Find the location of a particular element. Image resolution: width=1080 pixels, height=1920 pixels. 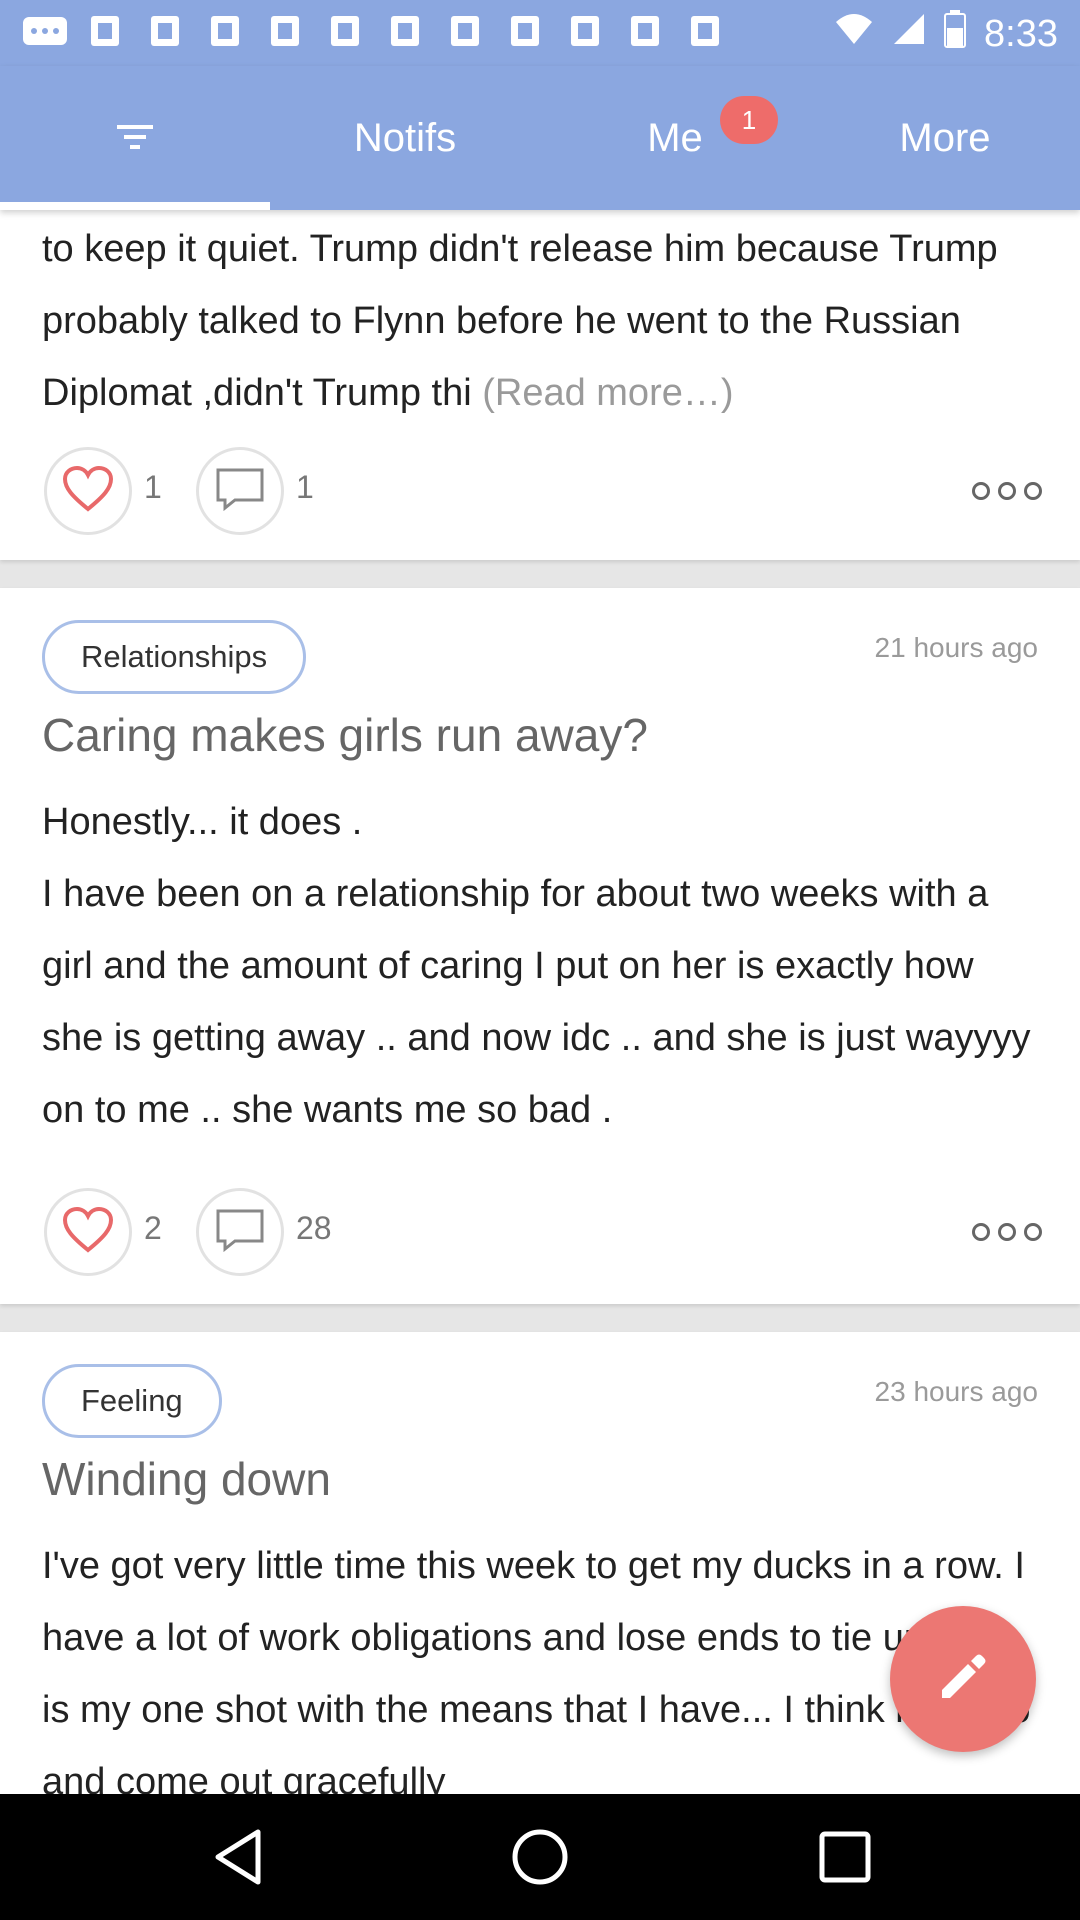

post-title: Winding down is located at coordinates (186, 1479).